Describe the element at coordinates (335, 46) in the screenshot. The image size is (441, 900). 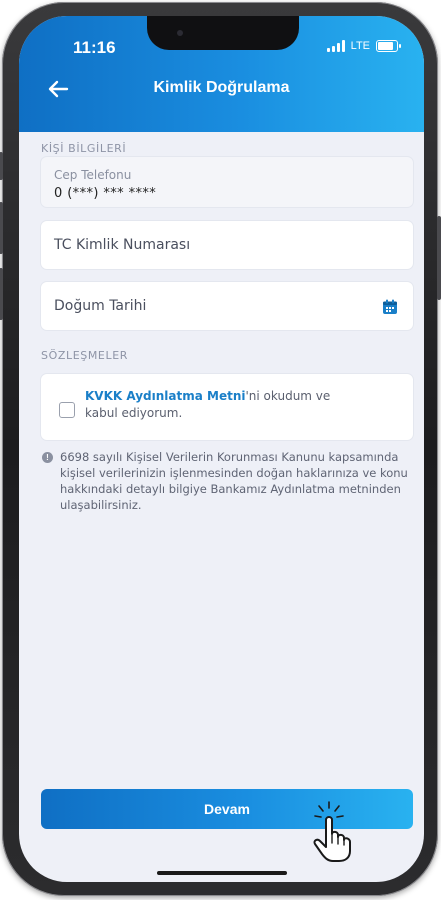
I see `signal-icon` at that location.